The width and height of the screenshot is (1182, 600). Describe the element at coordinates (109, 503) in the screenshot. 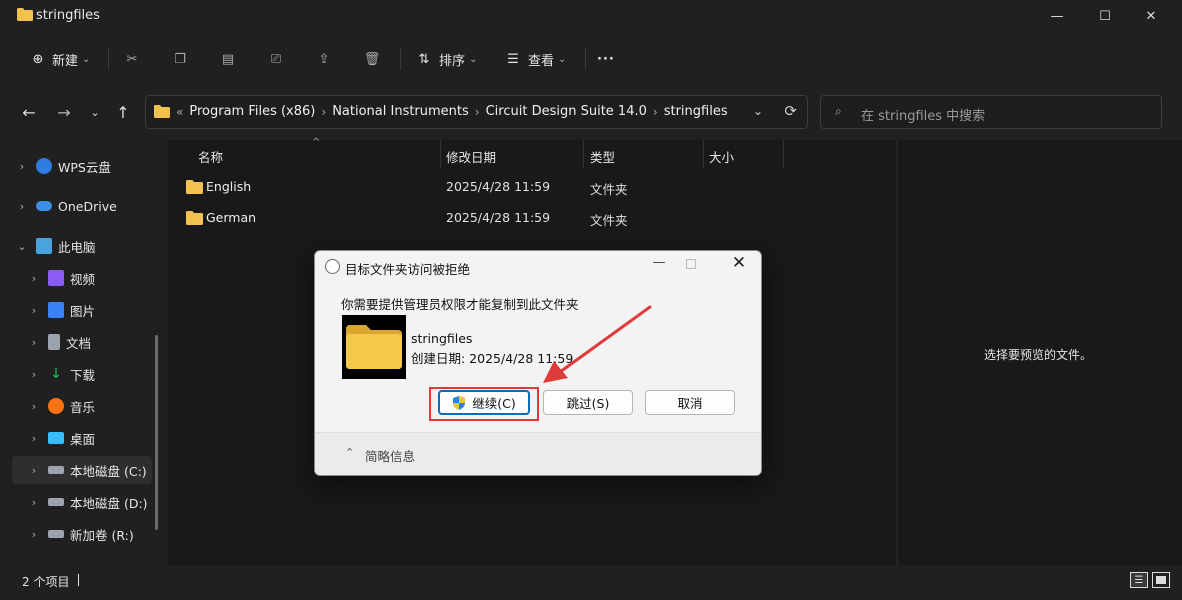

I see `sidebar-item-label: 本地磁盘 (D:)` at that location.